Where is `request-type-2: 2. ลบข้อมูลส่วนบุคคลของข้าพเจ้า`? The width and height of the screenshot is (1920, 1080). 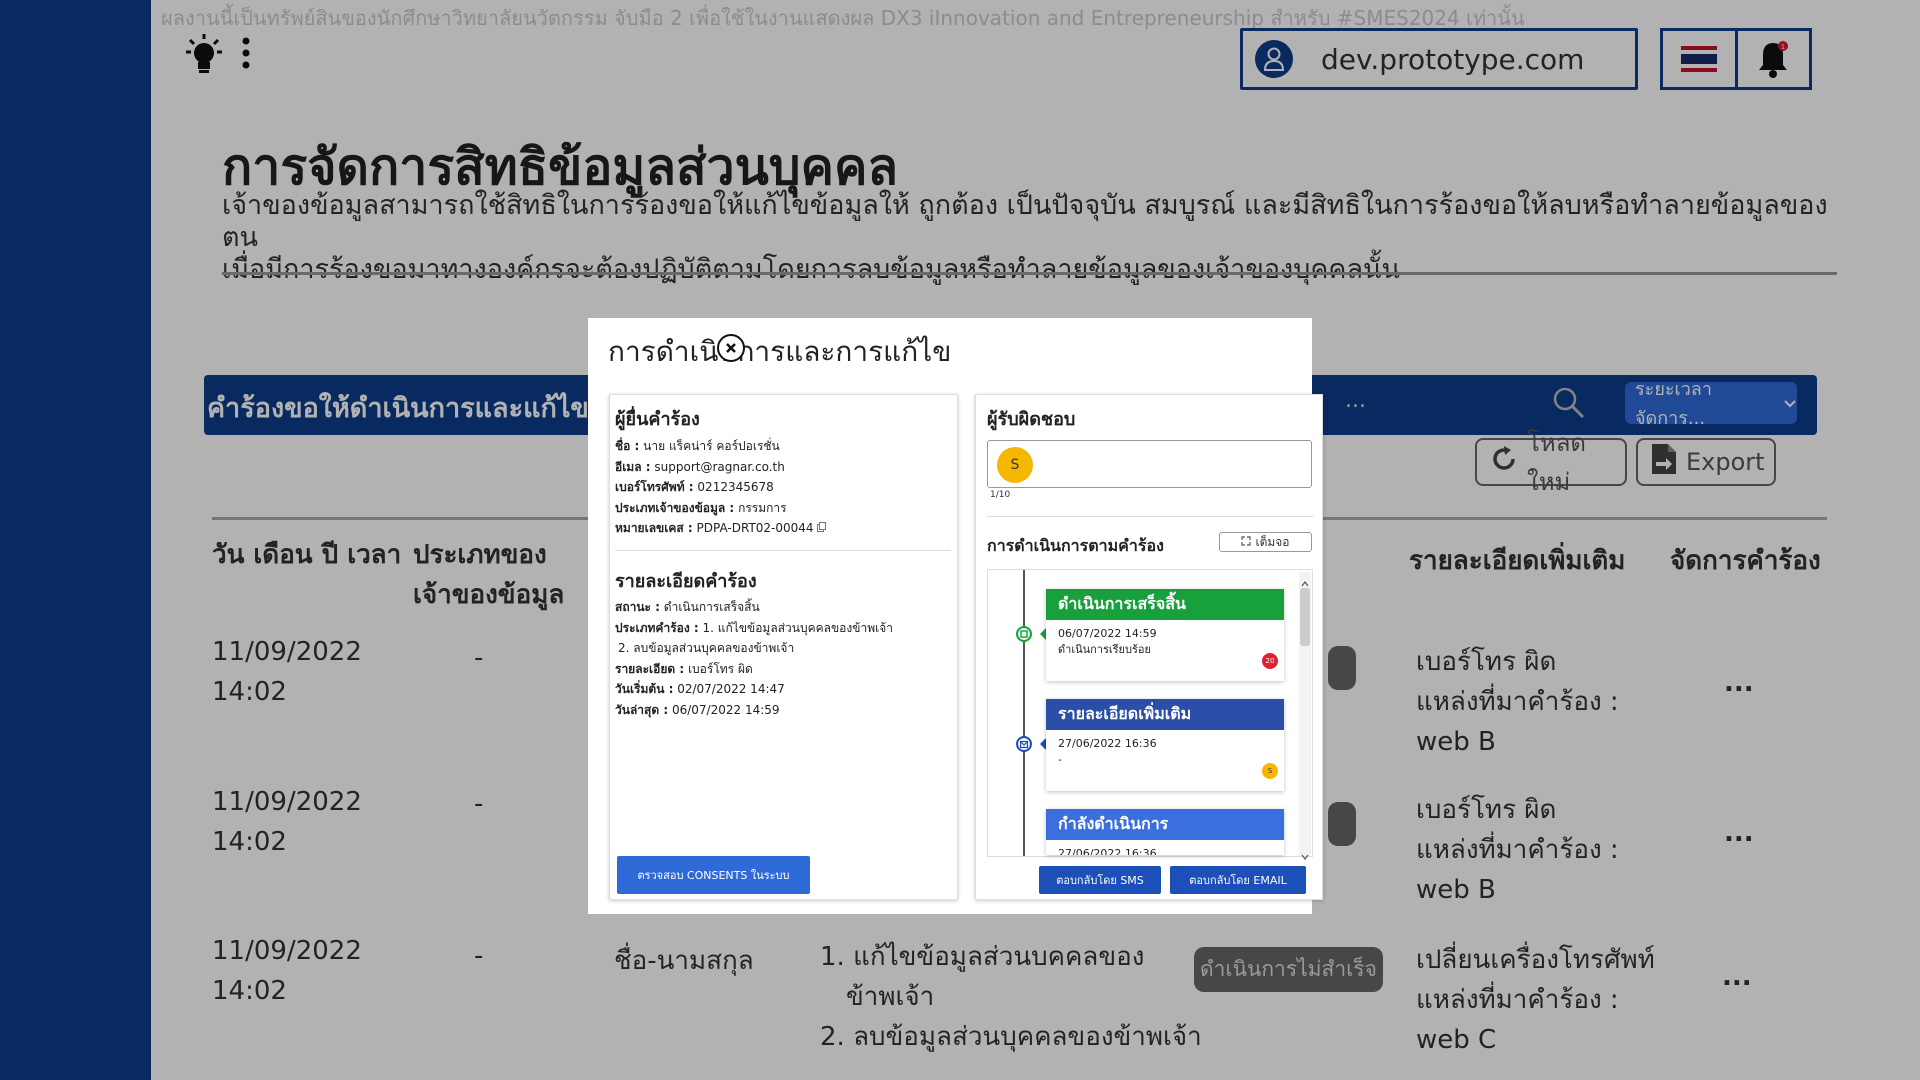
request-type-2: 2. ลบข้อมูลส่วนบุคคลของข้าพเจ้า is located at coordinates (706, 648).